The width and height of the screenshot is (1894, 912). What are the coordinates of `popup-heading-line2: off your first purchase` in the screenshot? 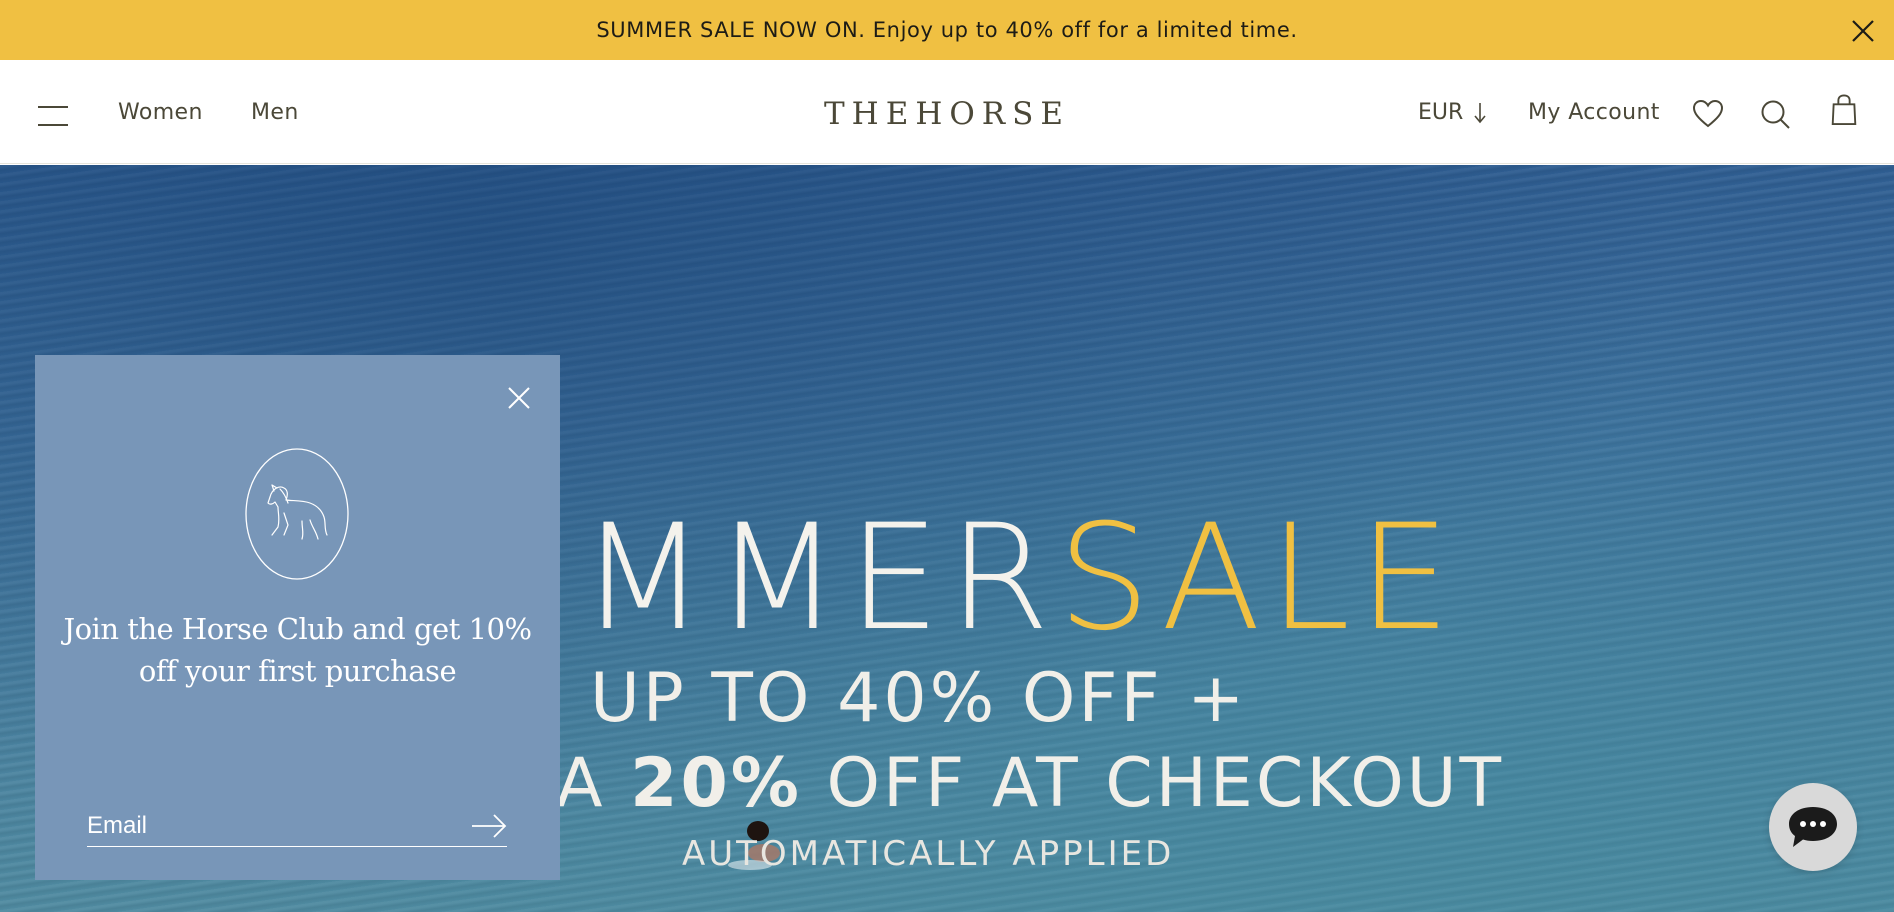 It's located at (297, 671).